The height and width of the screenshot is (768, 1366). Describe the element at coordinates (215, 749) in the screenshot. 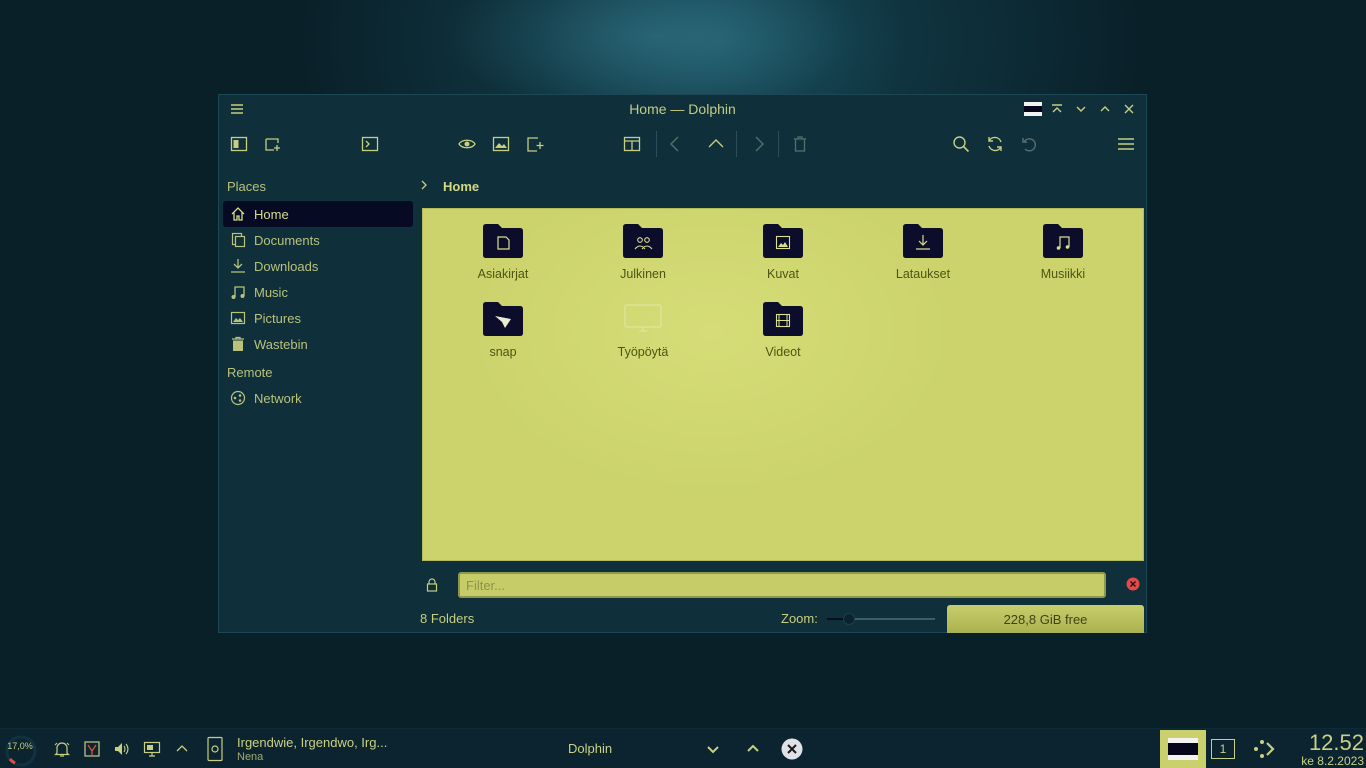

I see `media-player-icon` at that location.